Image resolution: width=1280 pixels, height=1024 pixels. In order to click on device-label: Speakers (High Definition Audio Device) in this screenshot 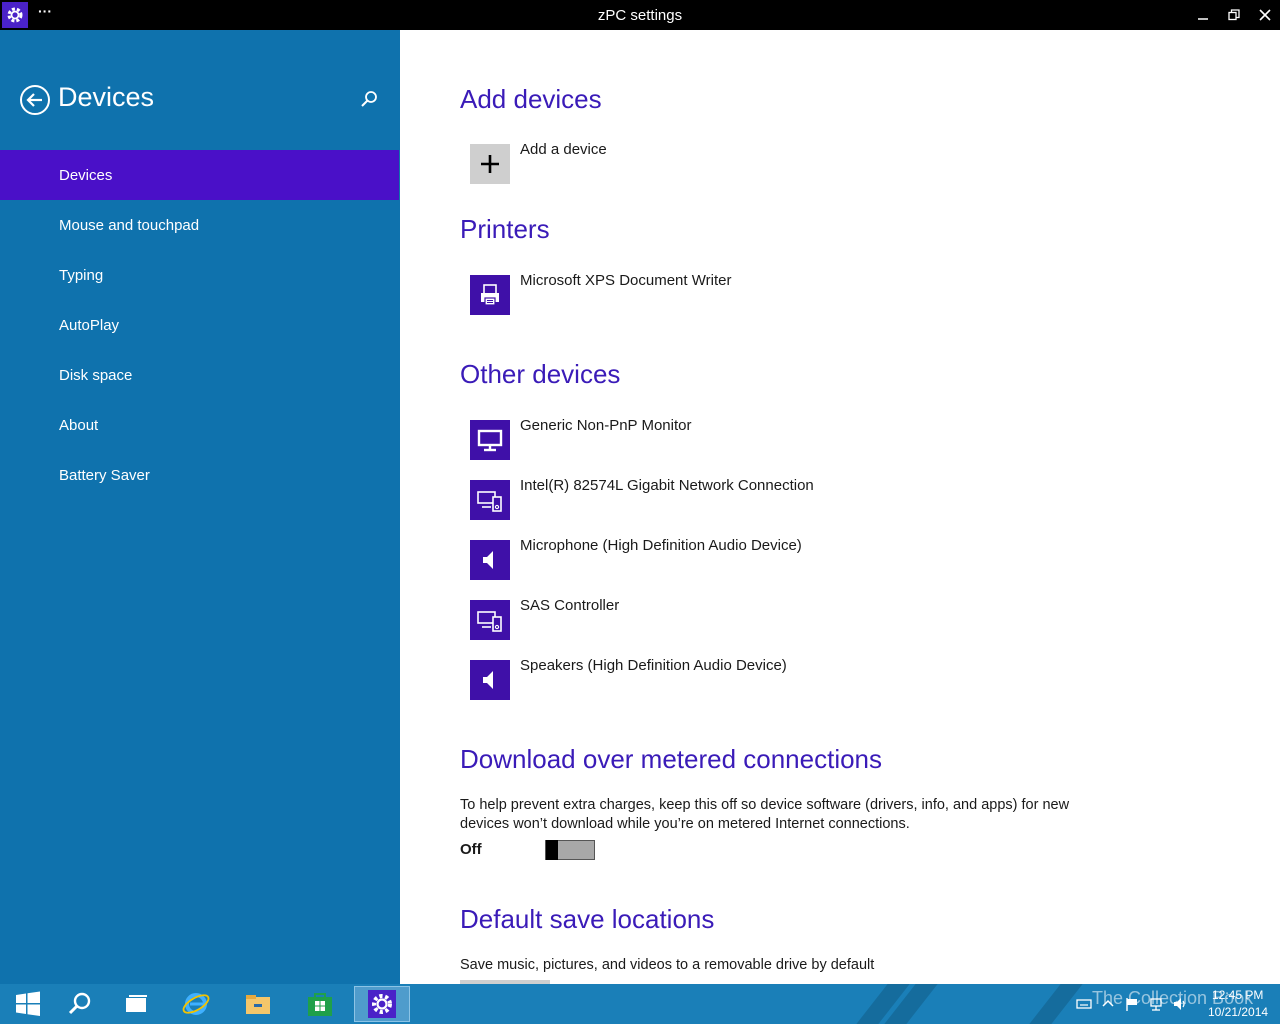, I will do `click(653, 665)`.